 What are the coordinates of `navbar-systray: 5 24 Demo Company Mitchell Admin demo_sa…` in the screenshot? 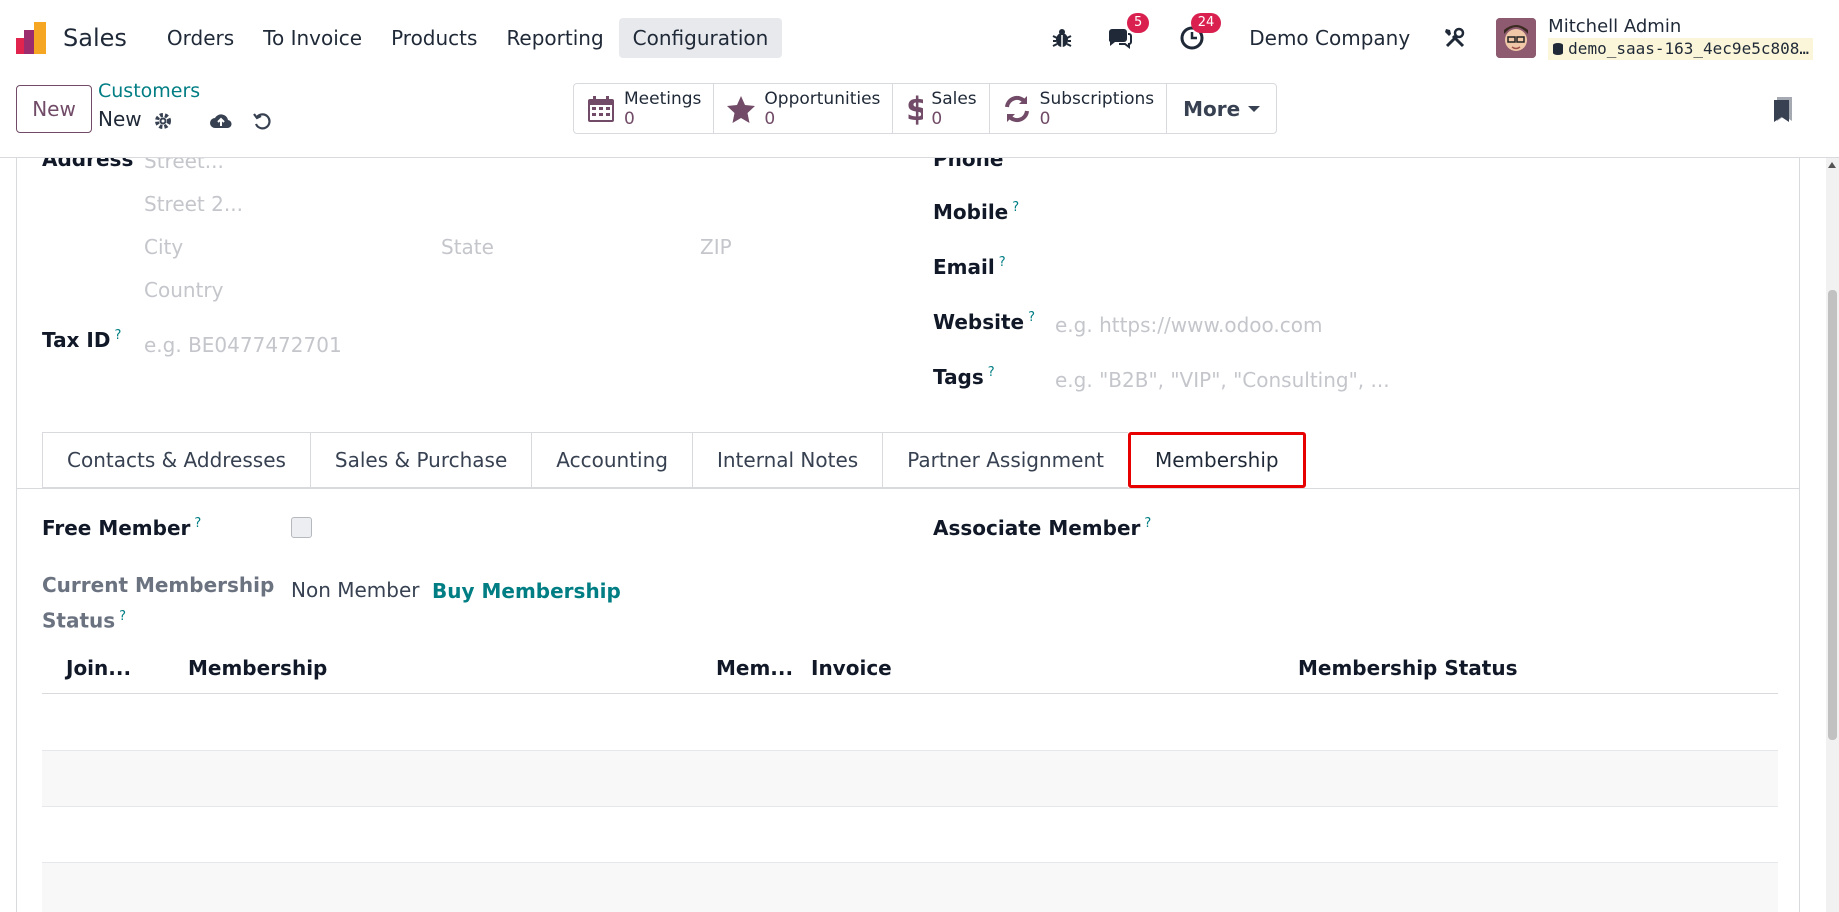 It's located at (1443, 37).